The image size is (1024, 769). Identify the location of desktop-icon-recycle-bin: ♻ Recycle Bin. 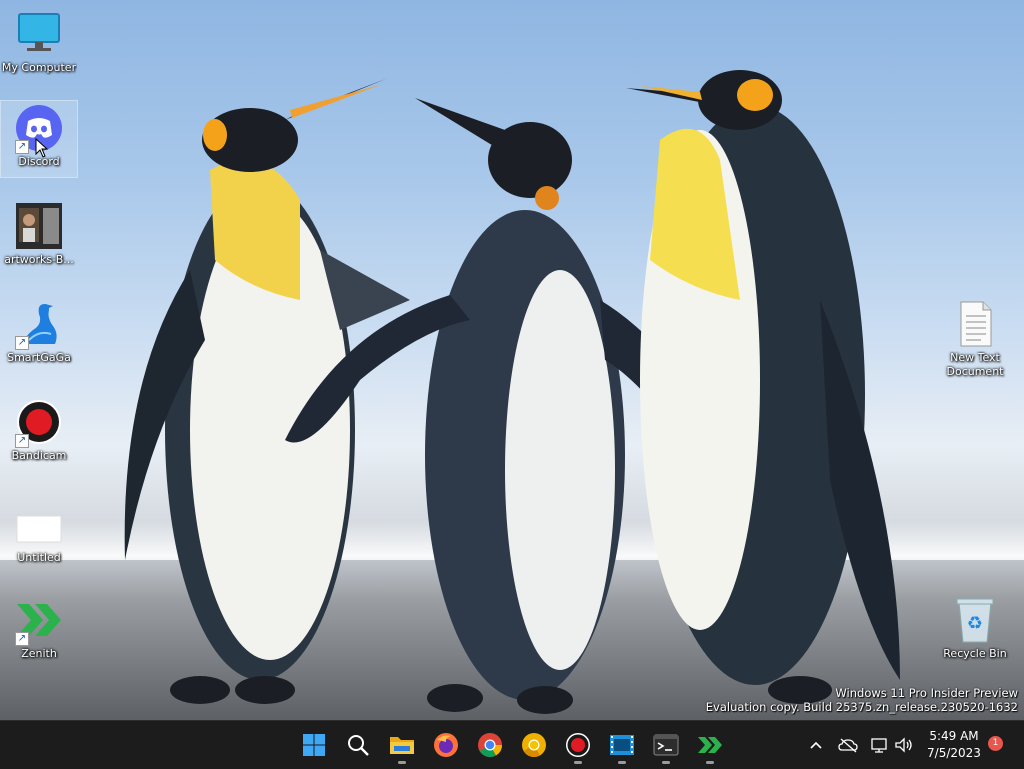
(975, 628).